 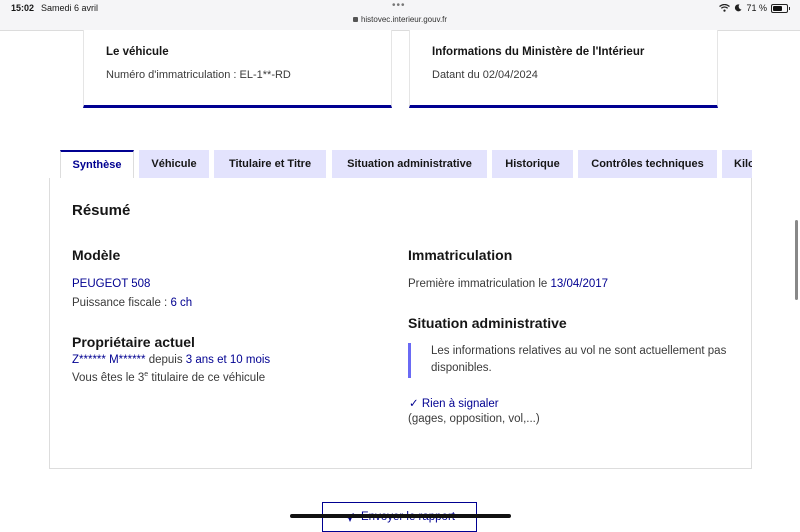 What do you see at coordinates (174, 164) in the screenshot?
I see `tab-vehicule: Véhicule` at bounding box center [174, 164].